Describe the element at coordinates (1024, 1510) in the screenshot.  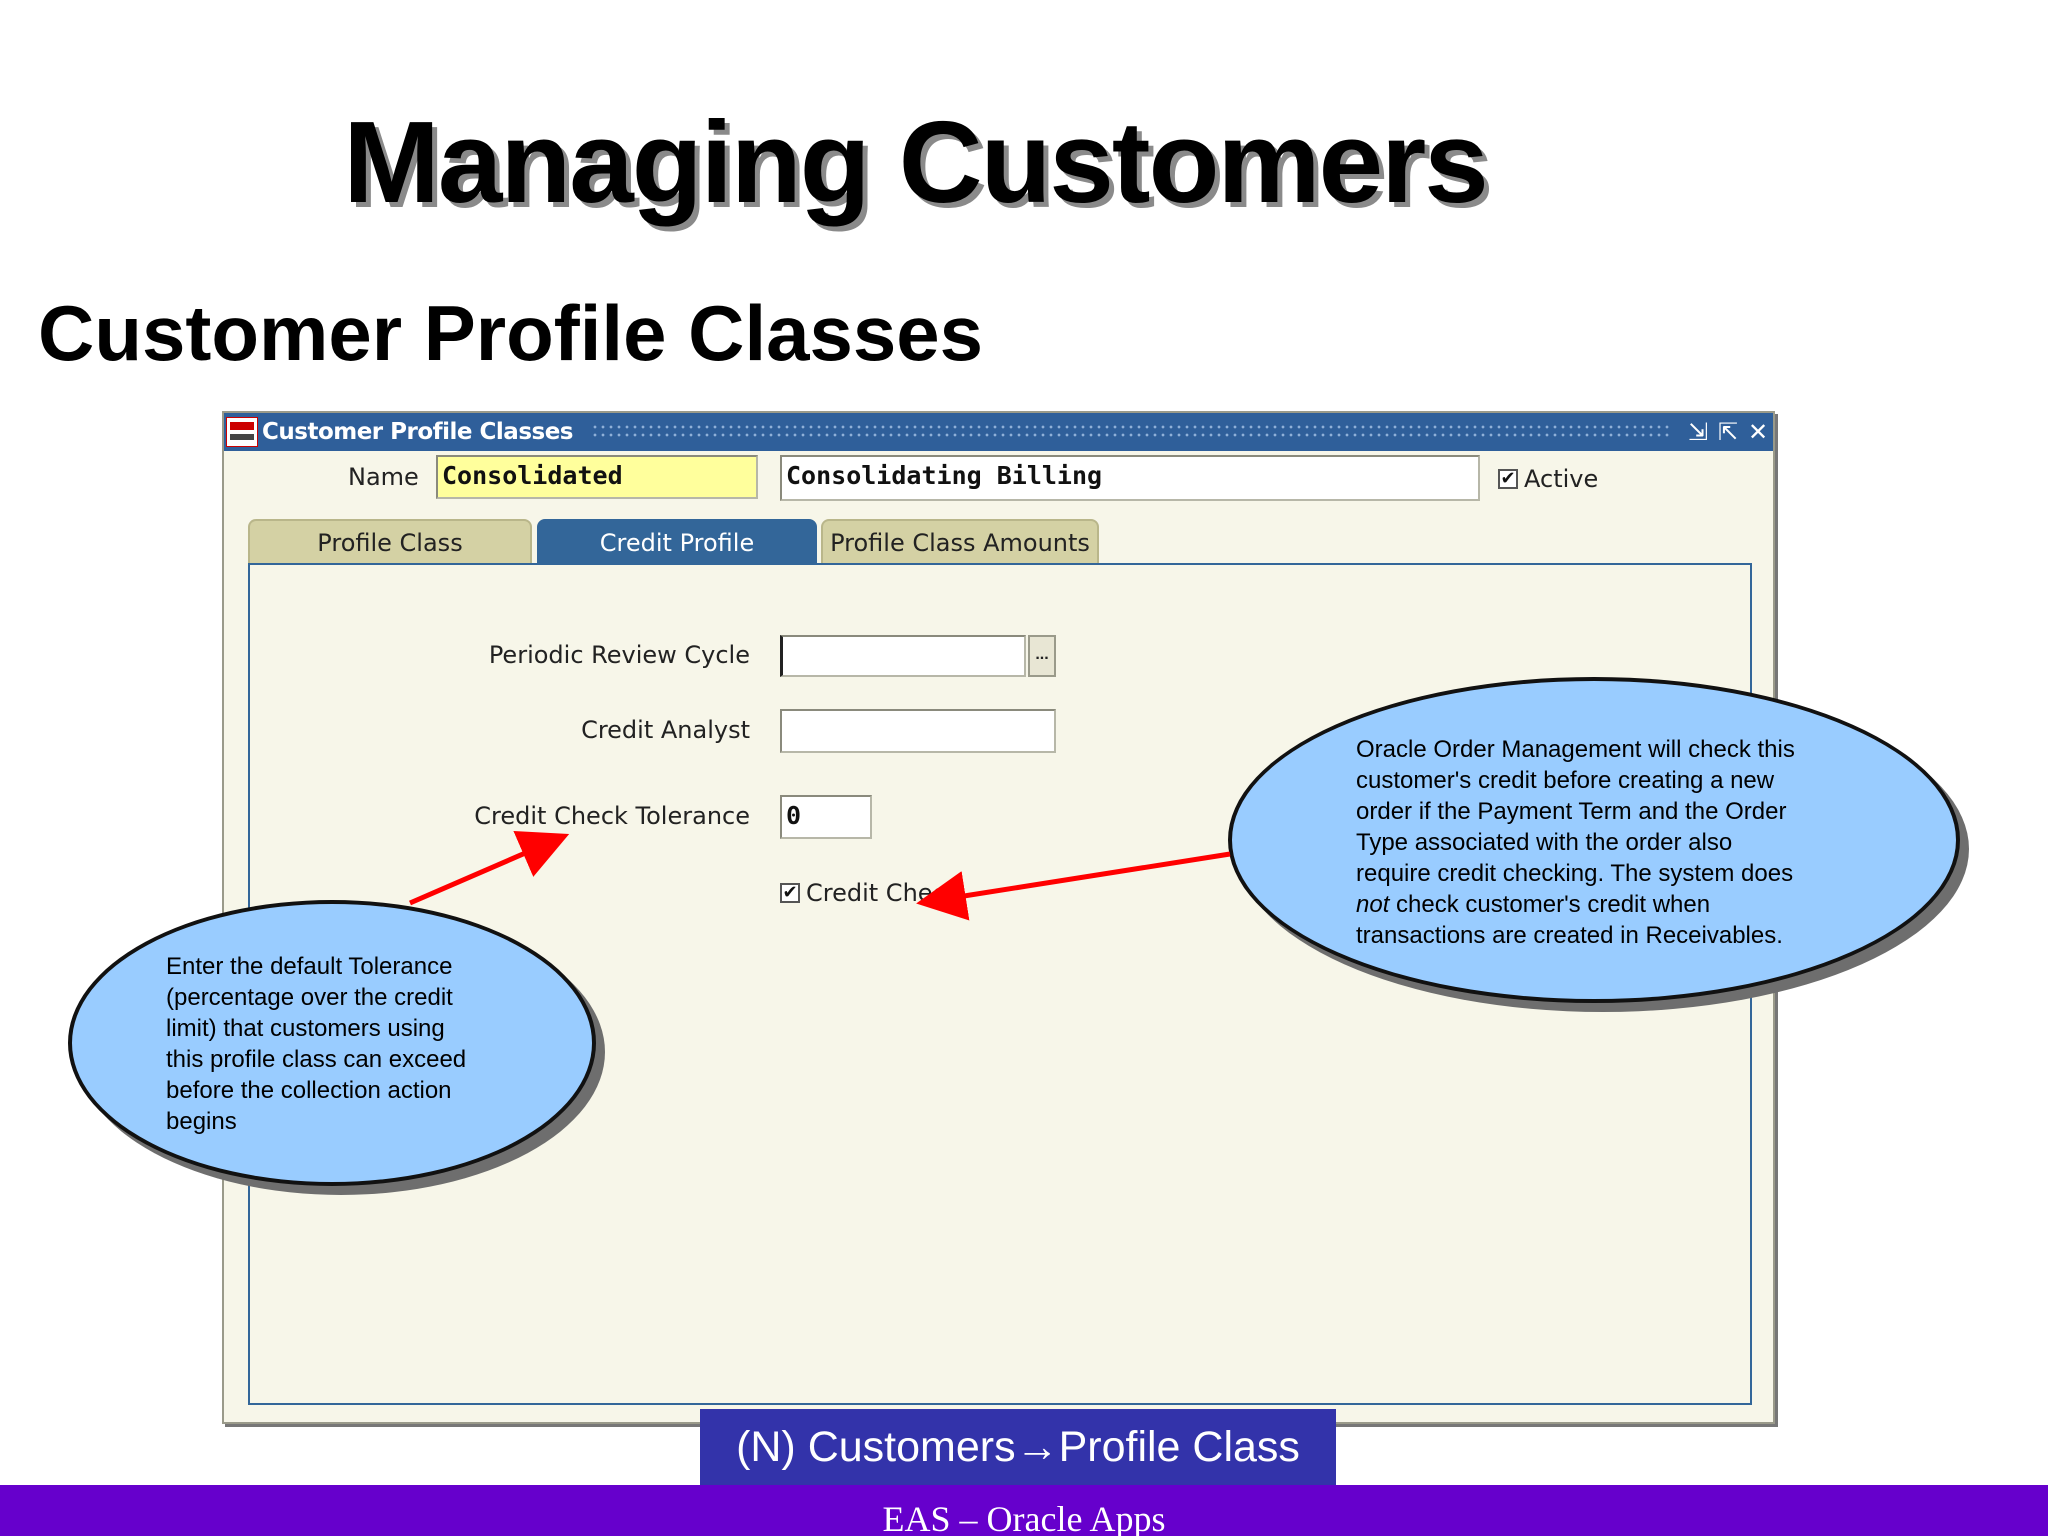
I see `footer-bar: EAS – Oracle Apps` at that location.